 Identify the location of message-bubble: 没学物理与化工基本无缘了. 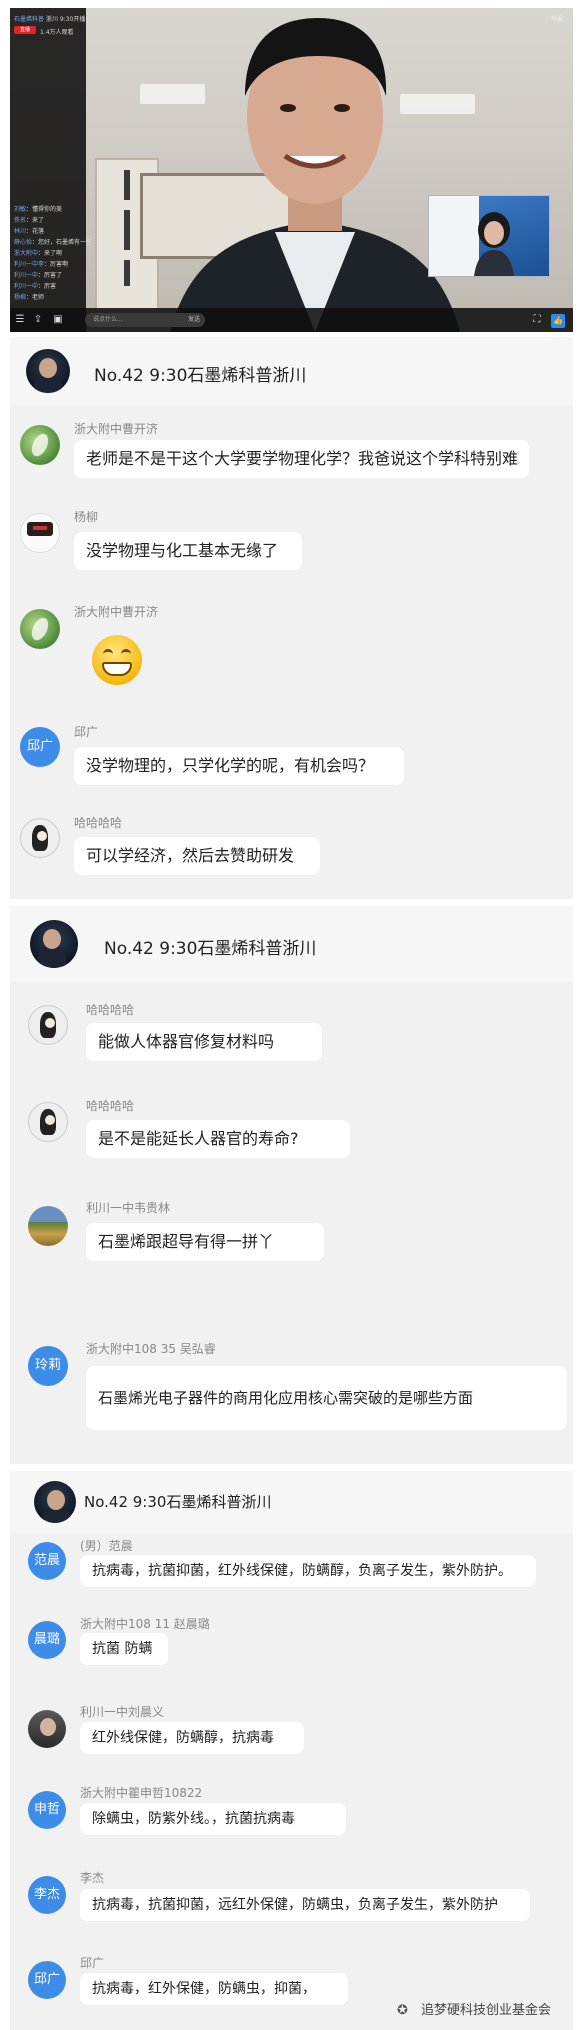
(188, 551).